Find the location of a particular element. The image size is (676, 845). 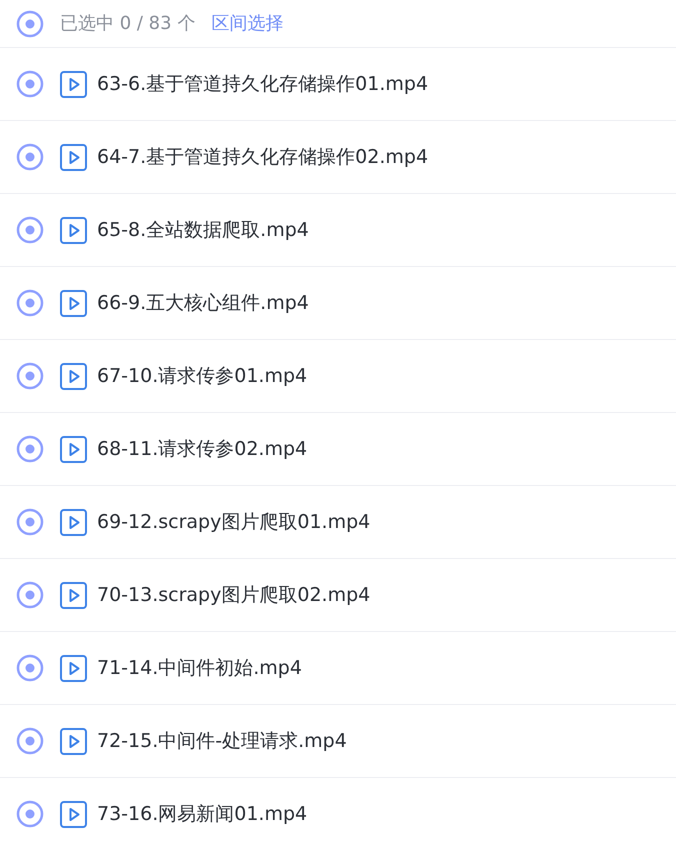

file-name: 63-6.基于管道持久化存储操作01.mp4 is located at coordinates (262, 84).